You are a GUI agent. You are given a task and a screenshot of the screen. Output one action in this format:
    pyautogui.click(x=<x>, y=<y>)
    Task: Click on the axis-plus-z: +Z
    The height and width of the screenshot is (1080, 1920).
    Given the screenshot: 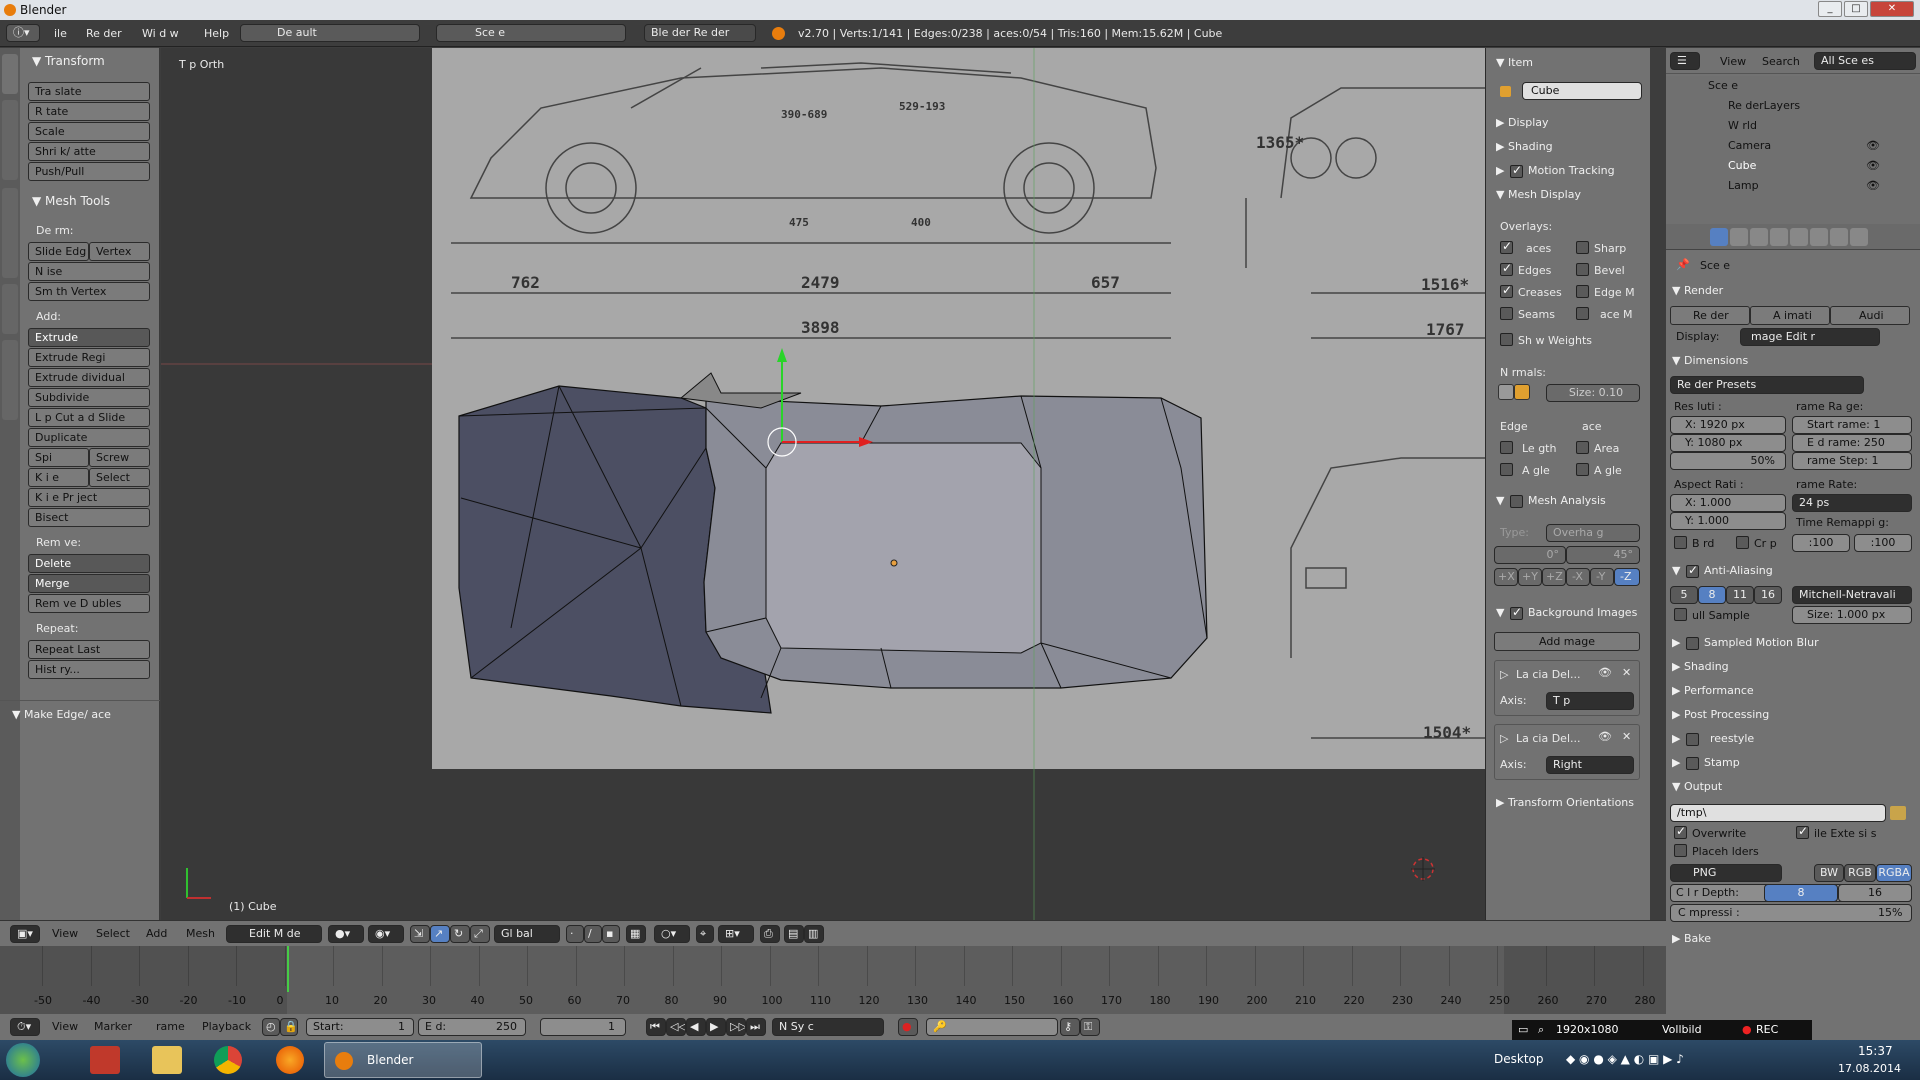 What is the action you would take?
    pyautogui.click(x=1554, y=577)
    